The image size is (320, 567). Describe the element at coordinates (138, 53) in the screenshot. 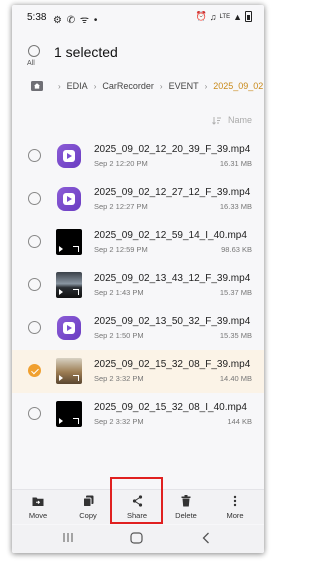

I see `selection-header: All 1 selected` at that location.